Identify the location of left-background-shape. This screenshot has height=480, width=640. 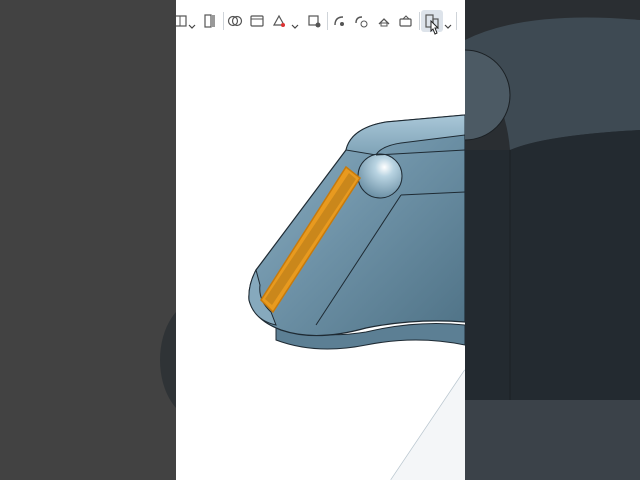
(168, 360).